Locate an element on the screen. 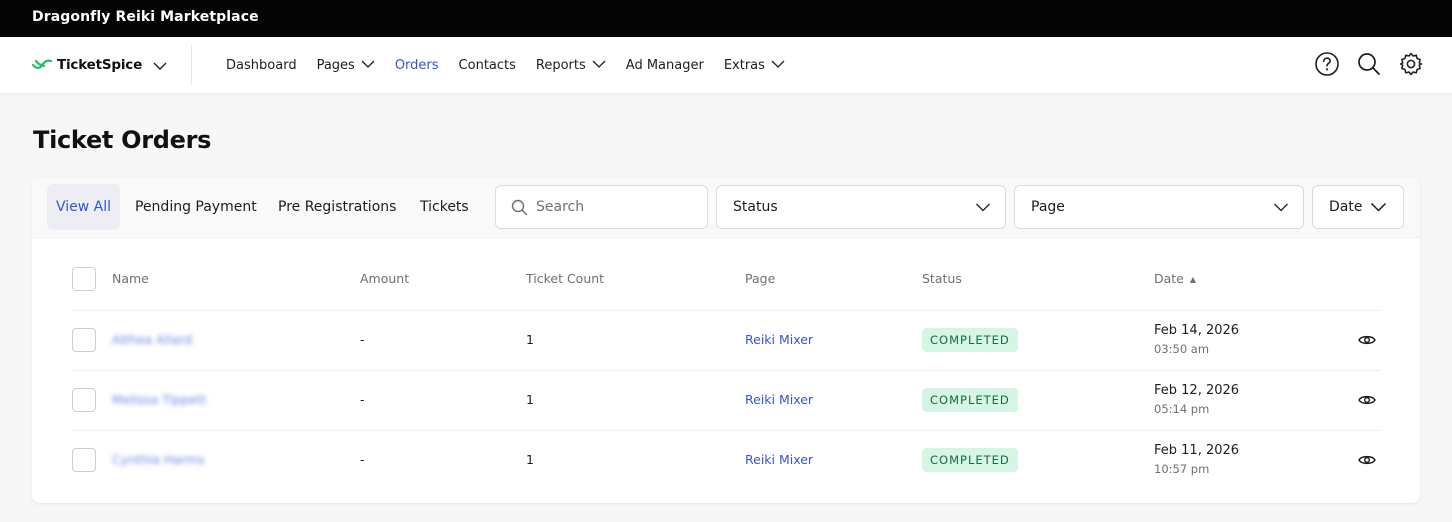 The width and height of the screenshot is (1452, 522). tab-label: Pre Registrations is located at coordinates (337, 207).